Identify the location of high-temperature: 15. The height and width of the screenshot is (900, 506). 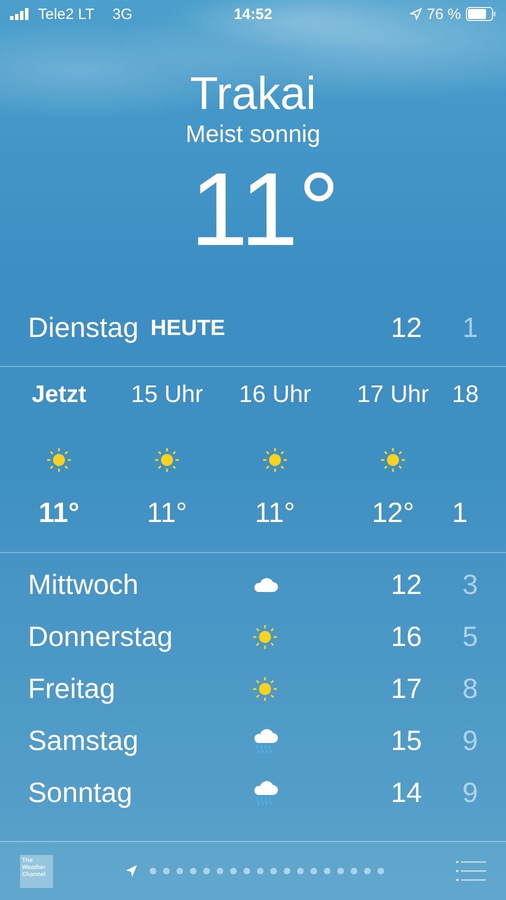
(406, 741).